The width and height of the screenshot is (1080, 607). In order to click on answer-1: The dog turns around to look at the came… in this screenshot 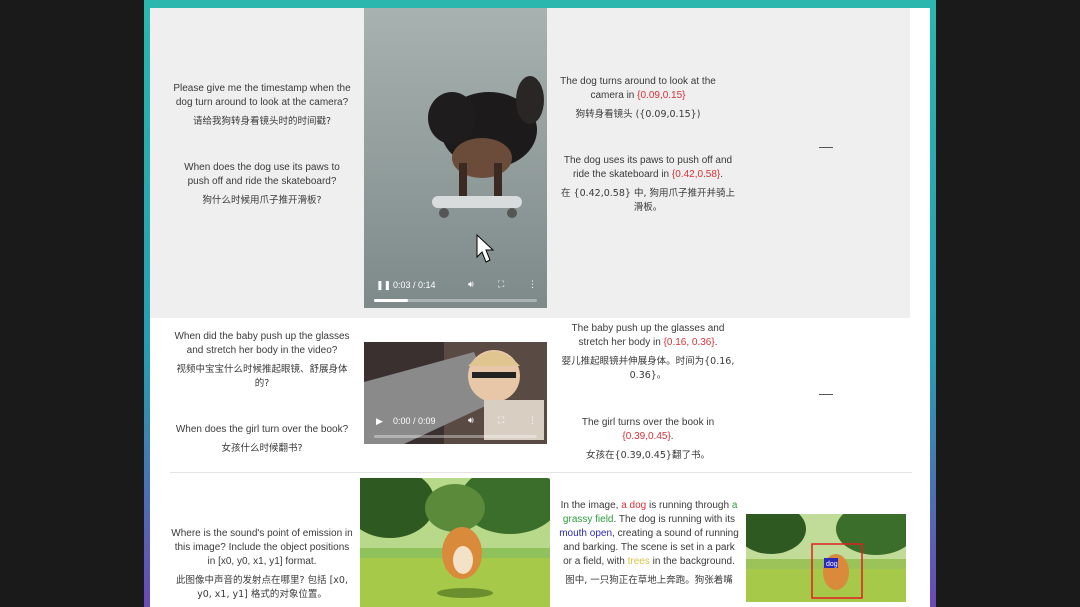, I will do `click(638, 98)`.